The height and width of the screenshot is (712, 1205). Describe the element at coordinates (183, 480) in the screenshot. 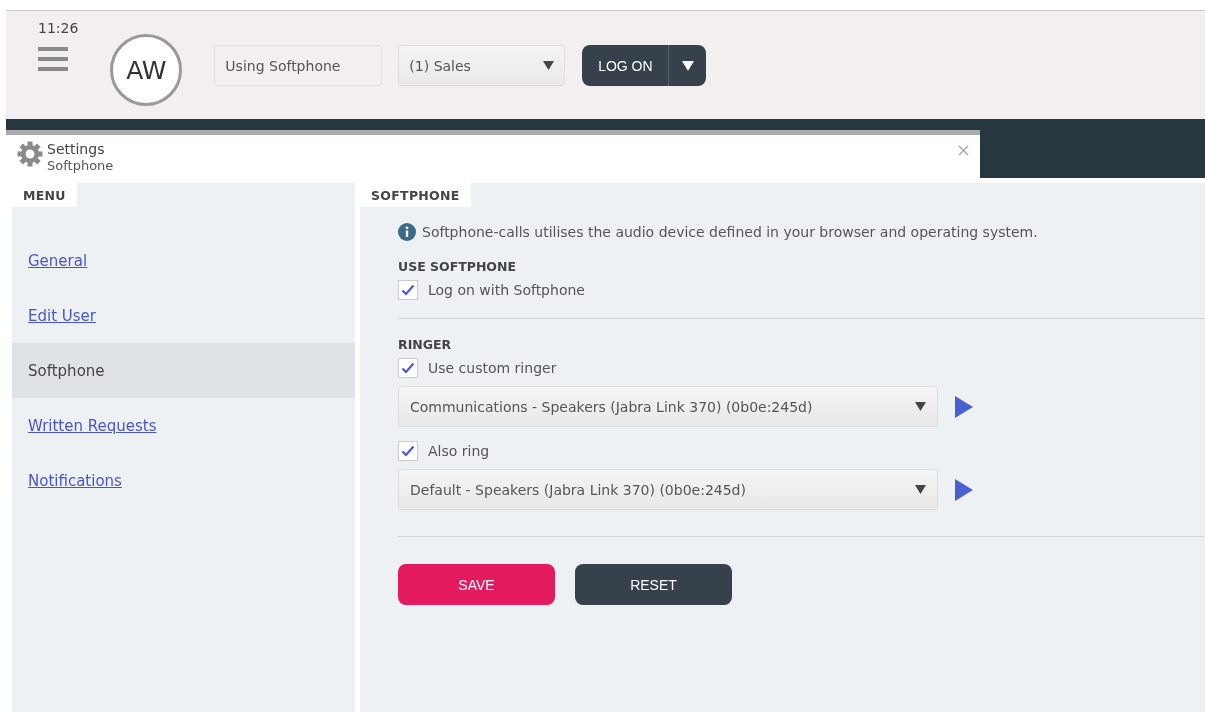

I see `menu-item: Notifications` at that location.